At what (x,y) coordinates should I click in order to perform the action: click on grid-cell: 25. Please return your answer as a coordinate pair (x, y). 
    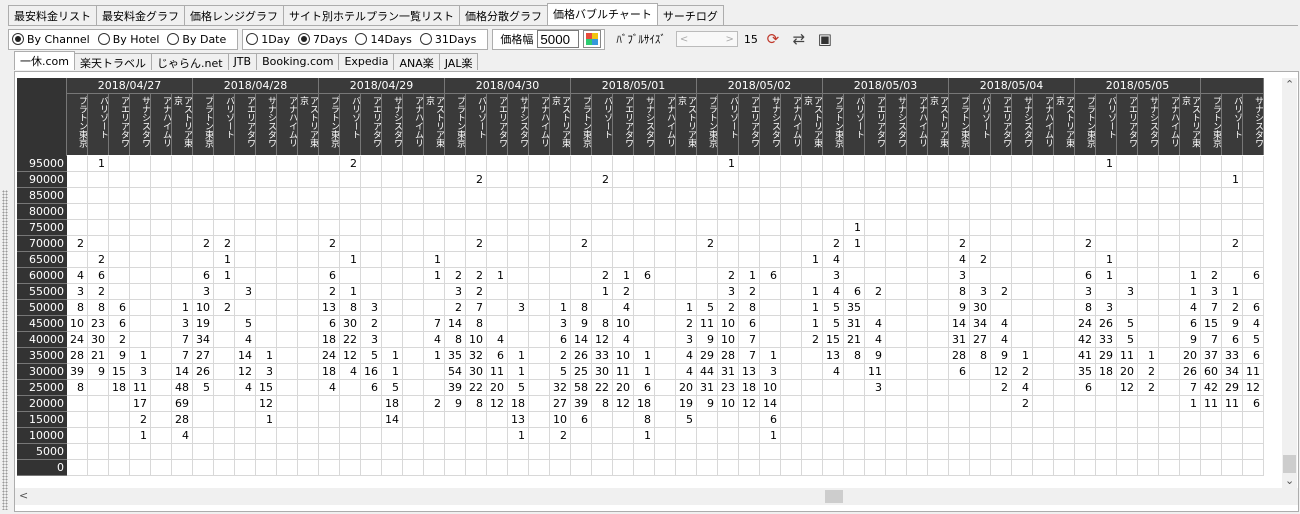
    Looking at the image, I should click on (581, 372).